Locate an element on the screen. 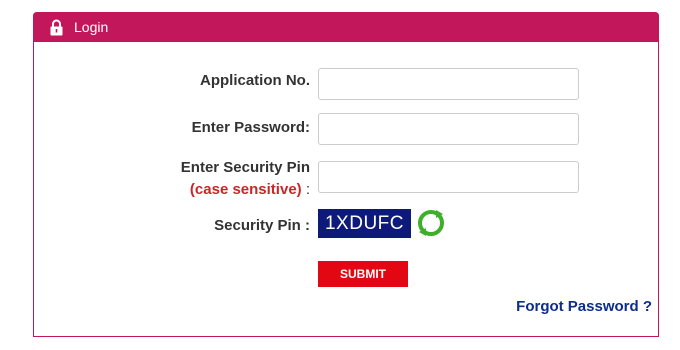 The width and height of the screenshot is (680, 350). submit-button: SUBMIT is located at coordinates (363, 274).